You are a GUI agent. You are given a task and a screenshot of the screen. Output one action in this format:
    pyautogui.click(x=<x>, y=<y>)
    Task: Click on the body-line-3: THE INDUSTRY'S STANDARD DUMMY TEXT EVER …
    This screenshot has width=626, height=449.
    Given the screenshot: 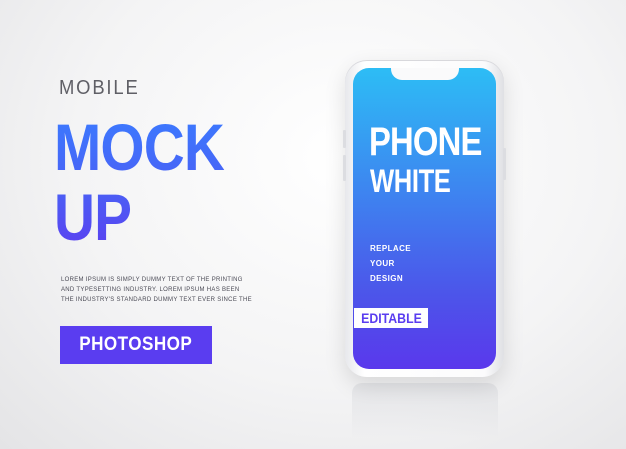 What is the action you would take?
    pyautogui.click(x=156, y=300)
    